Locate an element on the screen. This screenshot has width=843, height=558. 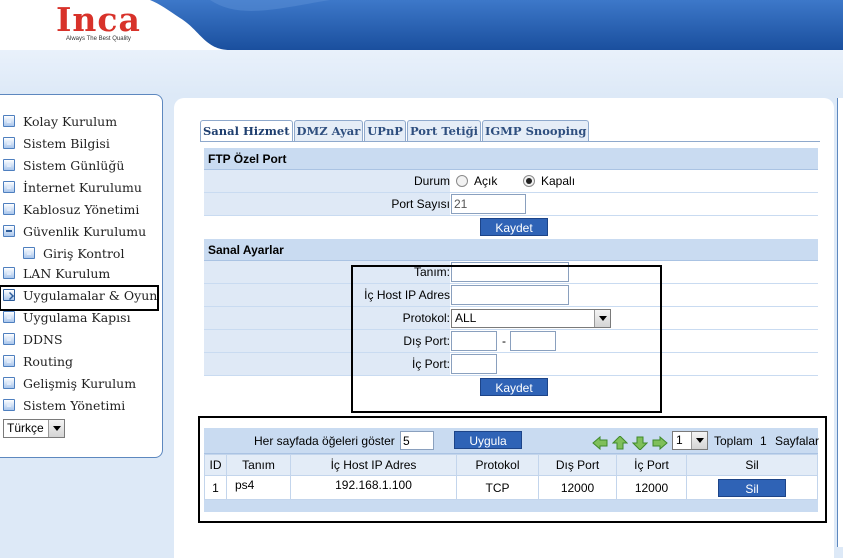
per-page-input is located at coordinates (417, 440).